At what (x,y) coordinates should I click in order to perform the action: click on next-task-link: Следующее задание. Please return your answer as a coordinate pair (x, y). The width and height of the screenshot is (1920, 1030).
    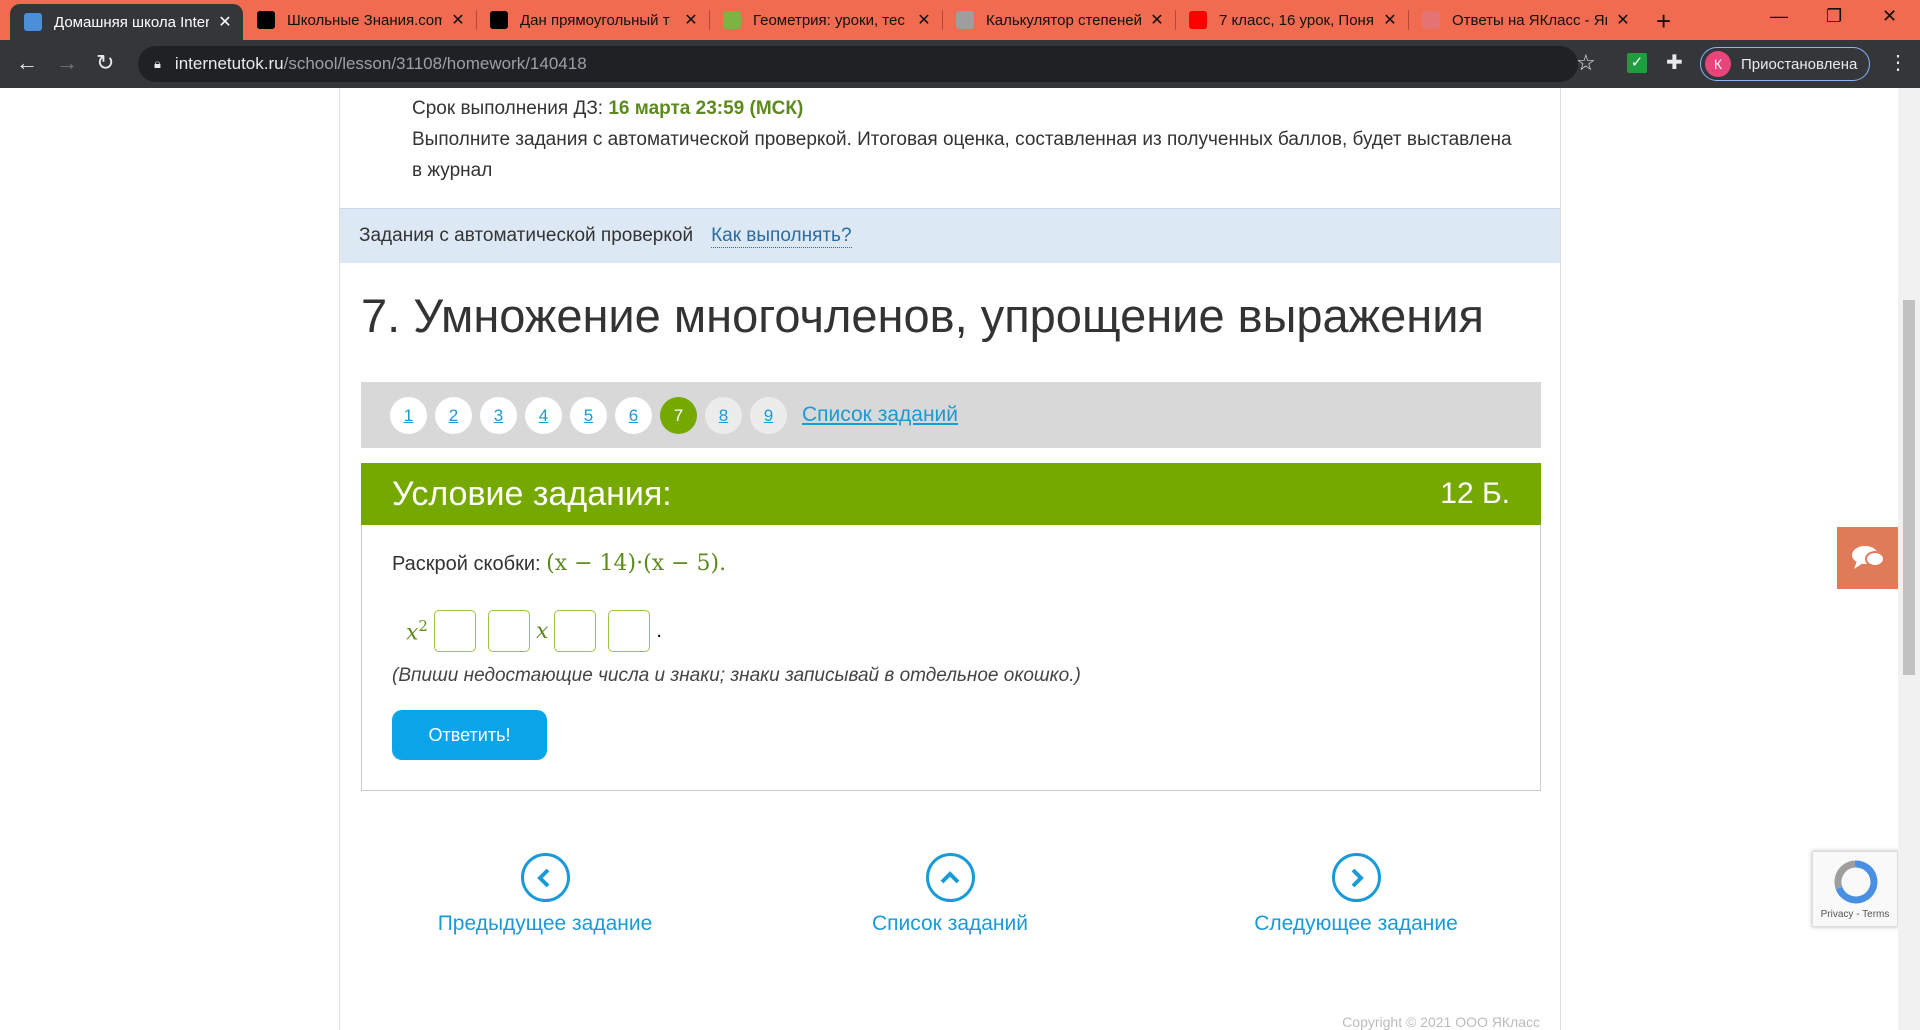
    Looking at the image, I should click on (1356, 894).